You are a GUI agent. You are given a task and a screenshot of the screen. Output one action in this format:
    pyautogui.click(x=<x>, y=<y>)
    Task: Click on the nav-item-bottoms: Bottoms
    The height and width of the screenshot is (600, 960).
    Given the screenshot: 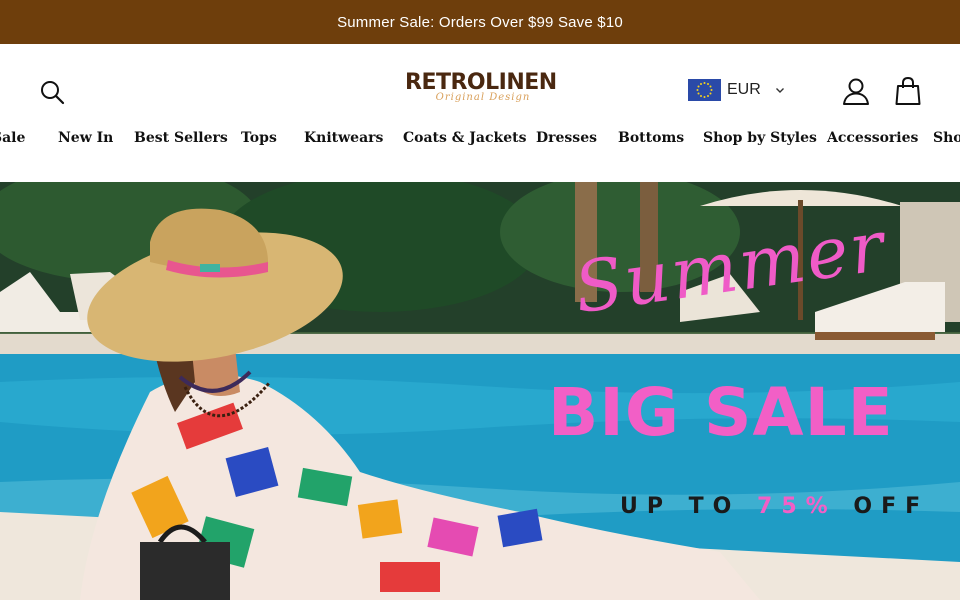 What is the action you would take?
    pyautogui.click(x=651, y=138)
    